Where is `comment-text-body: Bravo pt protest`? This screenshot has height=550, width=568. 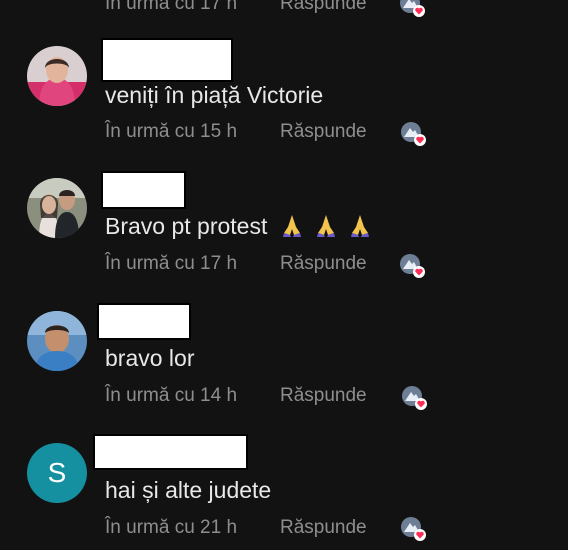
comment-text-body: Bravo pt protest is located at coordinates (186, 226).